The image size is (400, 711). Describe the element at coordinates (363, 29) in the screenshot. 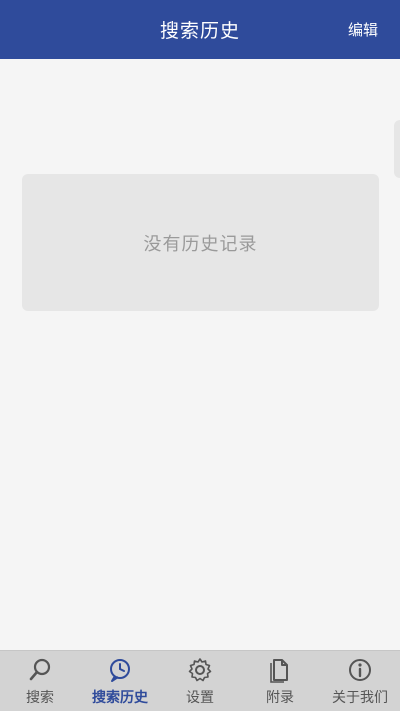

I see `edit-button: 编辑` at that location.